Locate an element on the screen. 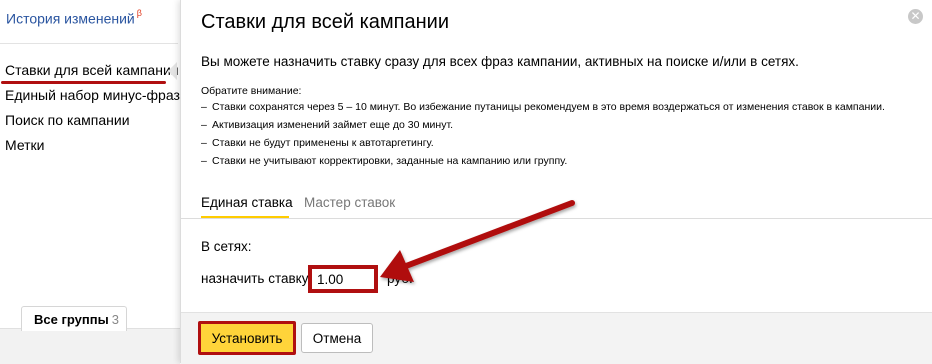  sidebar-item-label: Единый набор минус-фраз is located at coordinates (92, 95).